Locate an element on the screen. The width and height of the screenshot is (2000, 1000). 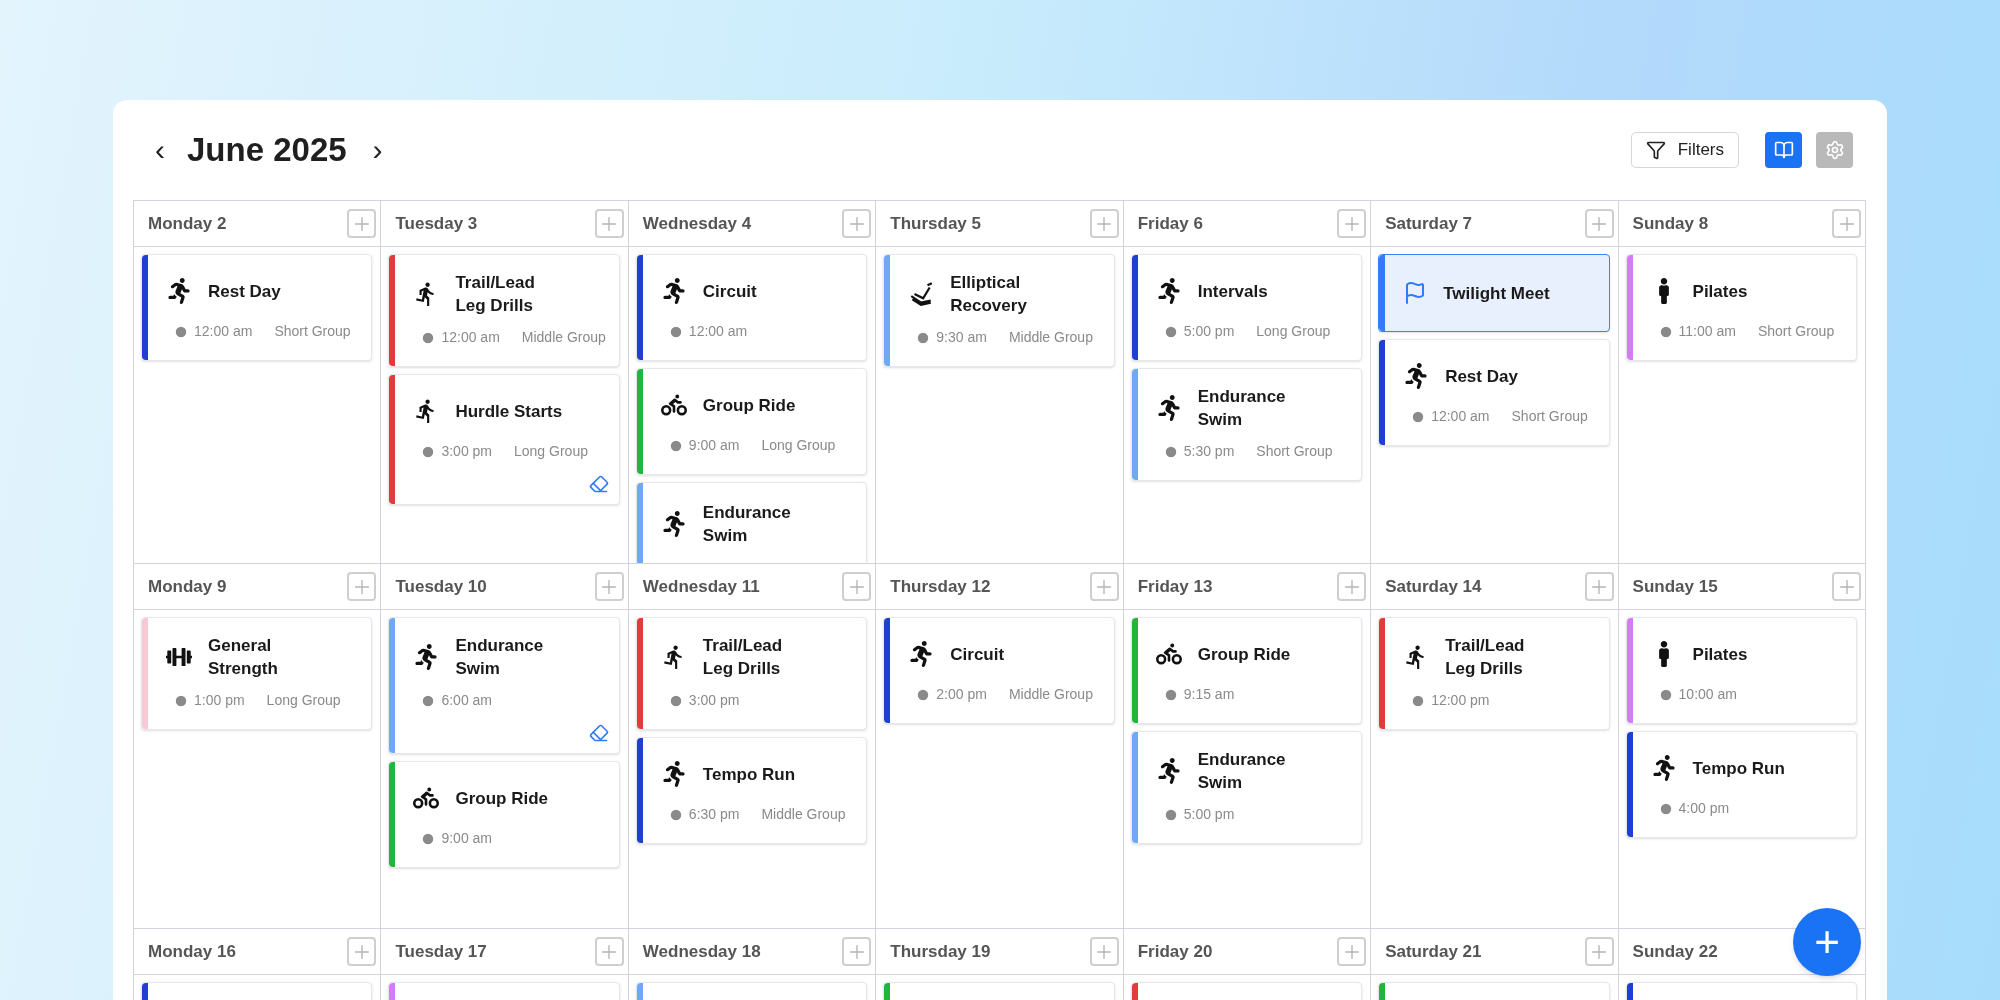
day-label: Friday 6 is located at coordinates (1170, 223).